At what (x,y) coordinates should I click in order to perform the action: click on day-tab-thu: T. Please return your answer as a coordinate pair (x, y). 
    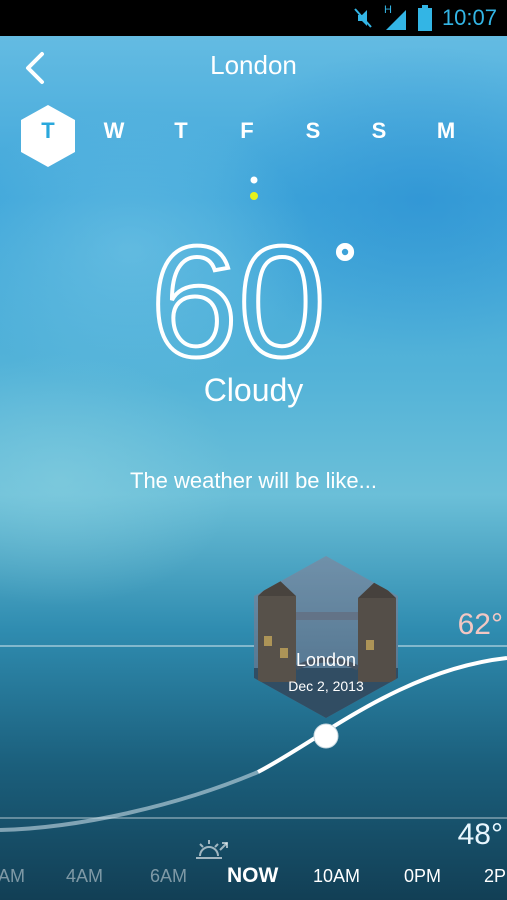
    Looking at the image, I should click on (181, 131).